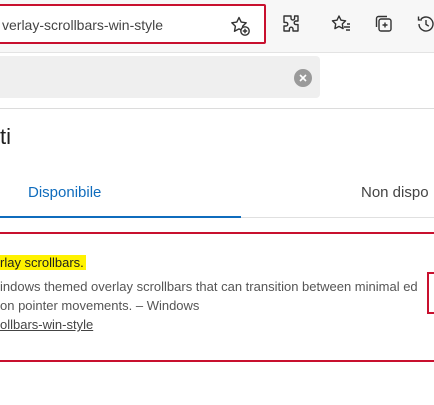 Image resolution: width=434 pixels, height=405 pixels. What do you see at coordinates (82, 25) in the screenshot?
I see `address-bar-text: verlay-scrollbars-win-style` at bounding box center [82, 25].